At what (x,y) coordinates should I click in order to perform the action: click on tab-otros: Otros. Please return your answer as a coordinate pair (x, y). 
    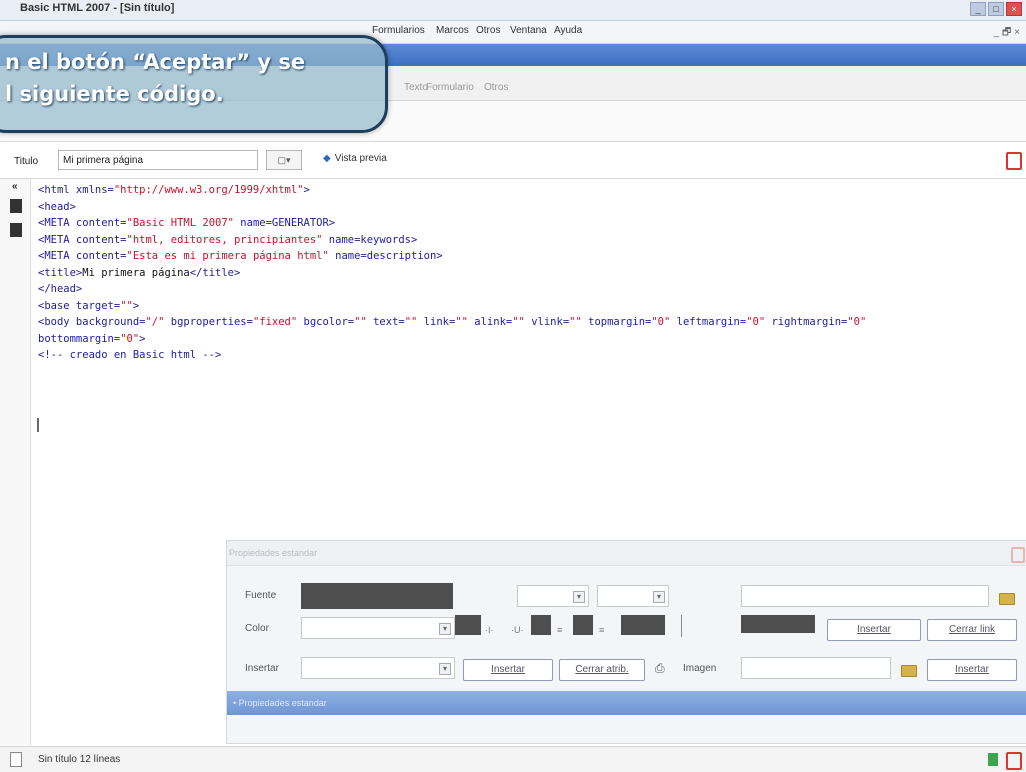
    Looking at the image, I should click on (496, 87).